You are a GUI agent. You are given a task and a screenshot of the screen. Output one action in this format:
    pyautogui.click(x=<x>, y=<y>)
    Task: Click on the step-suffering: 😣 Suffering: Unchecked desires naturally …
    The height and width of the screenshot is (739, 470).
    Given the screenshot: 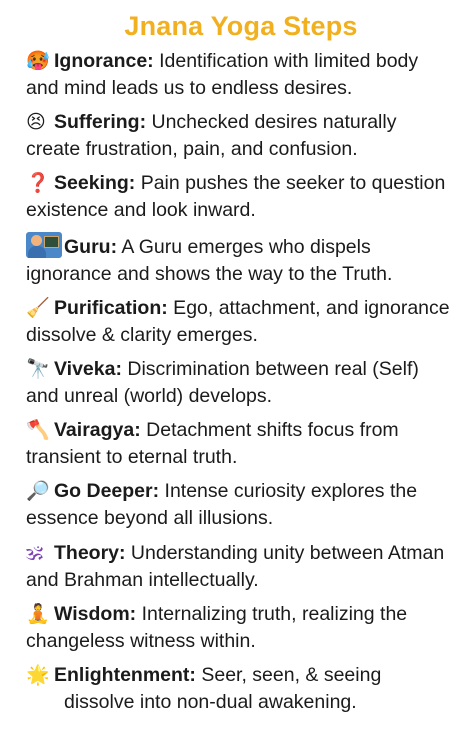 What is the action you would take?
    pyautogui.click(x=241, y=136)
    